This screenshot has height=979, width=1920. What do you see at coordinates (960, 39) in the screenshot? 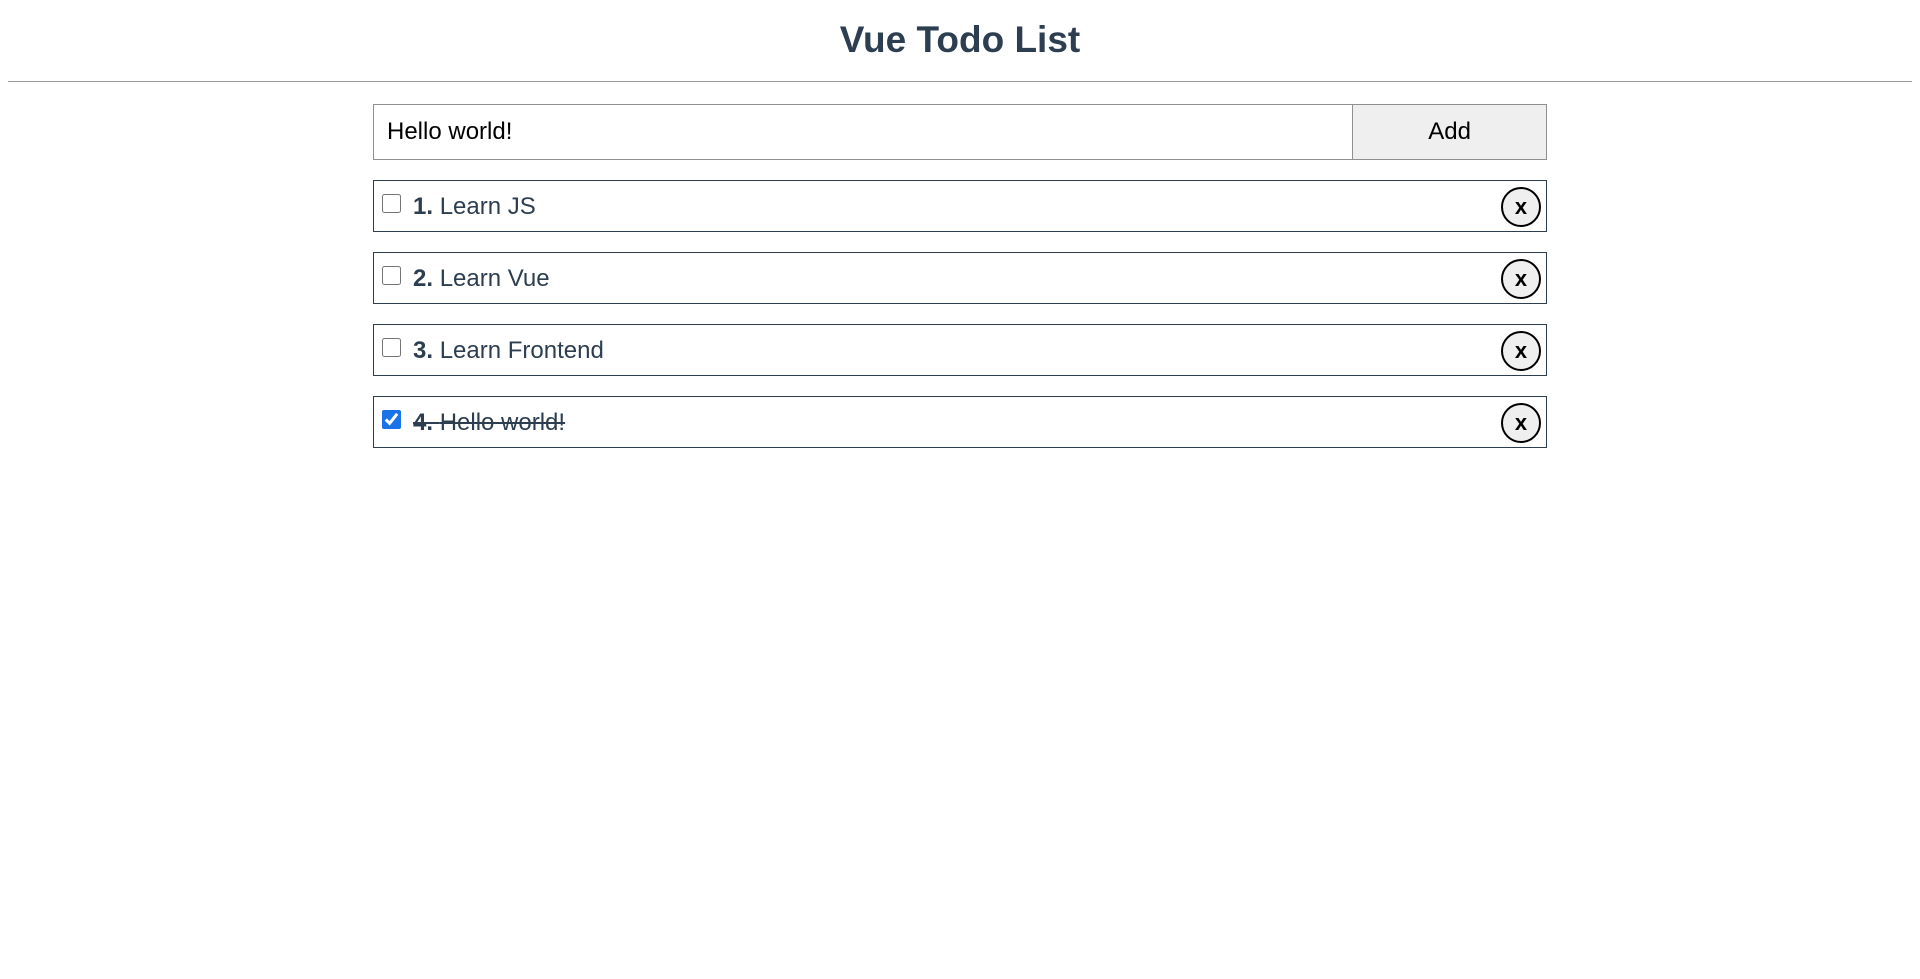
I see `page-title: Vue Todo List` at bounding box center [960, 39].